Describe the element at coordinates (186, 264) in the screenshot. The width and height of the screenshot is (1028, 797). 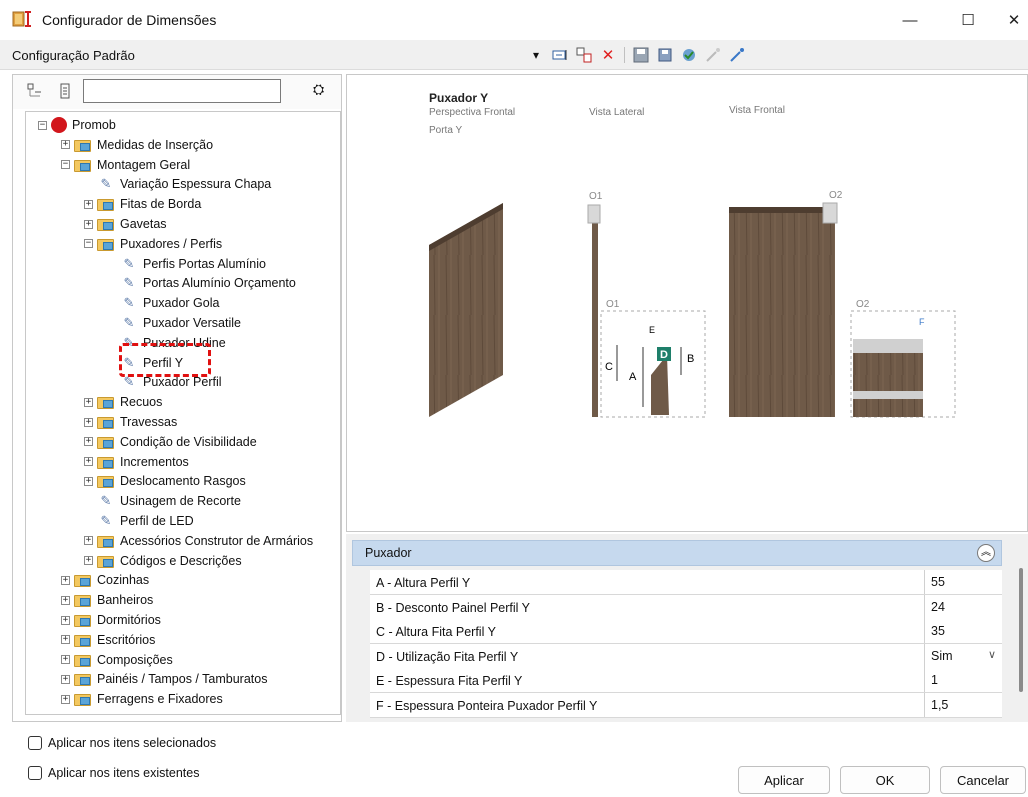
I see `tree-node: ✎ Perfis Portas Alumínio` at that location.